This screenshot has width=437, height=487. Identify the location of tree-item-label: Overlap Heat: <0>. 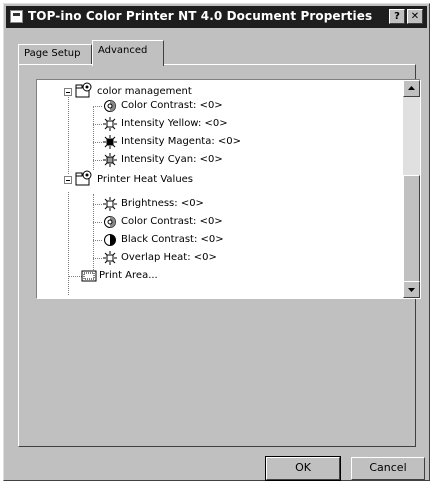
(169, 258).